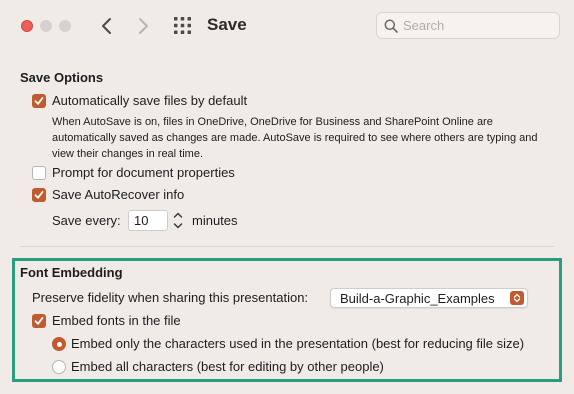 The image size is (574, 394). I want to click on stepper-arrows-icon, so click(178, 220).